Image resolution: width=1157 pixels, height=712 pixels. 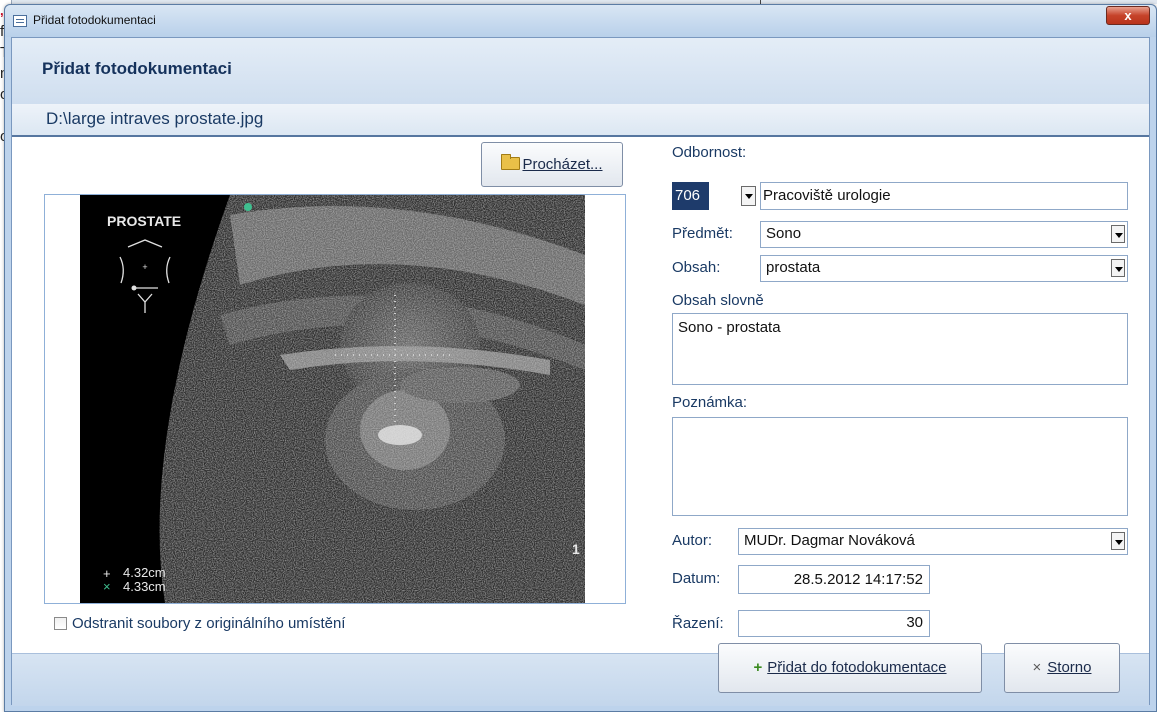 What do you see at coordinates (944, 234) in the screenshot?
I see `predmet-select: Sono` at bounding box center [944, 234].